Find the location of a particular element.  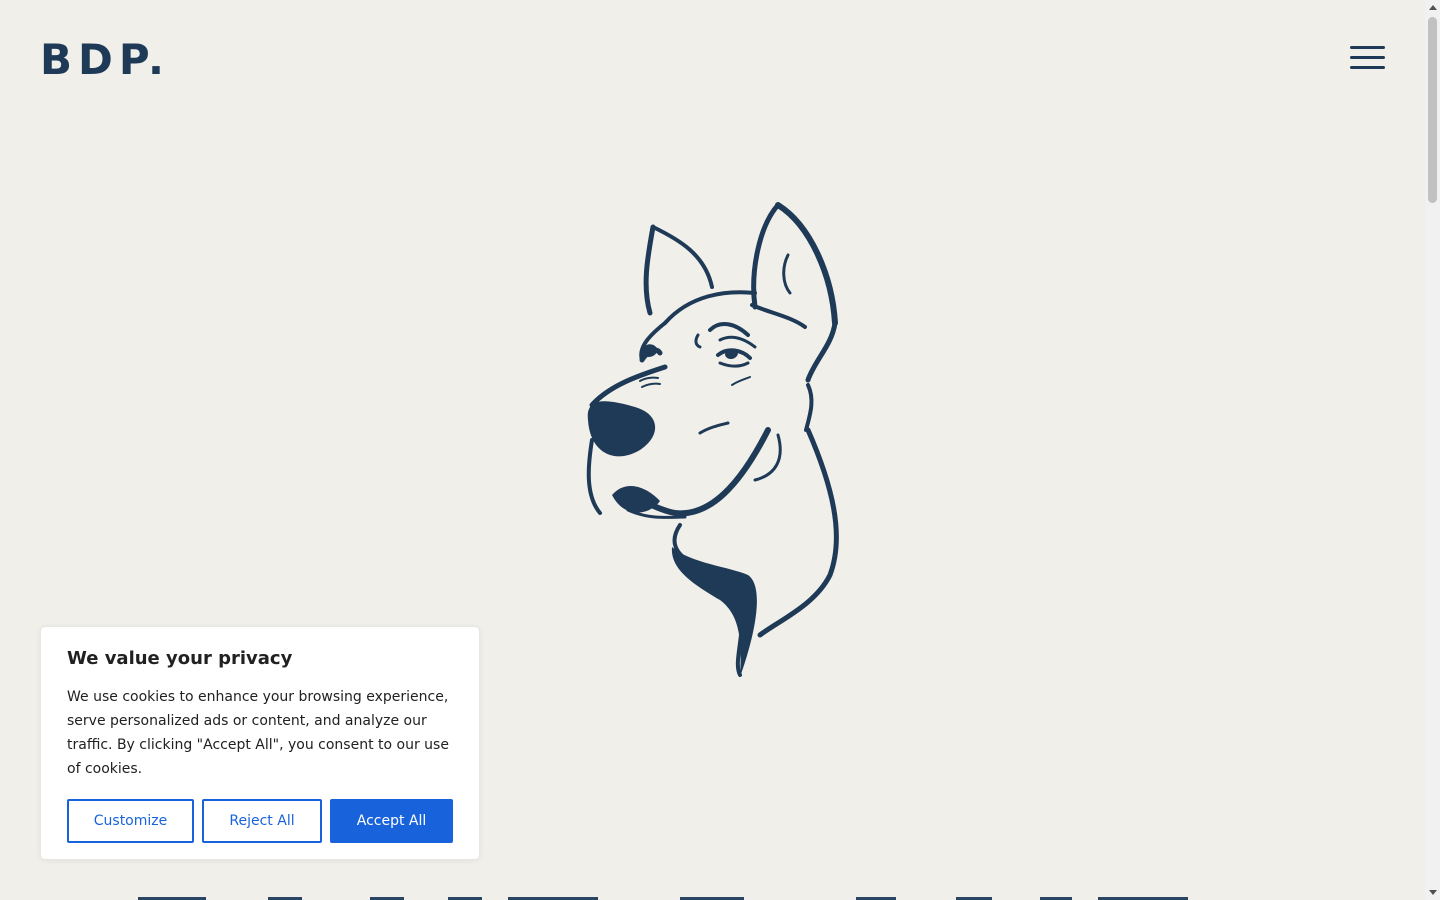

logo: BDP. is located at coordinates (105, 60).